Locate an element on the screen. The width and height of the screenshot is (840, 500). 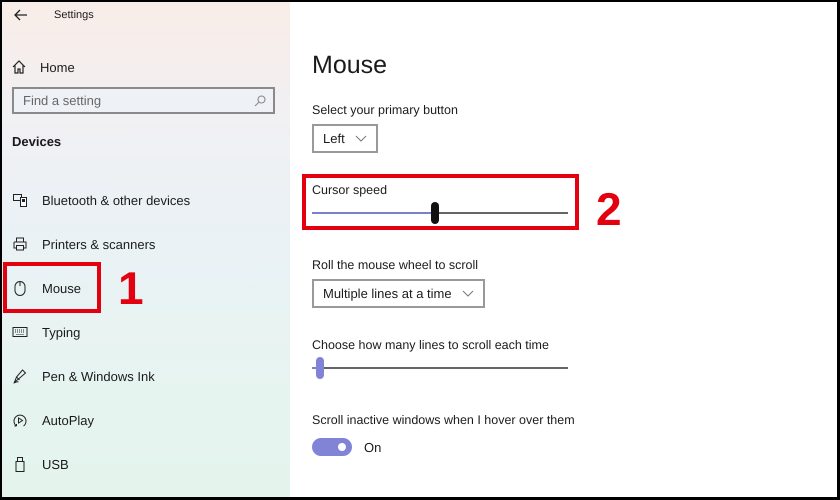
back-icon is located at coordinates (21, 15).